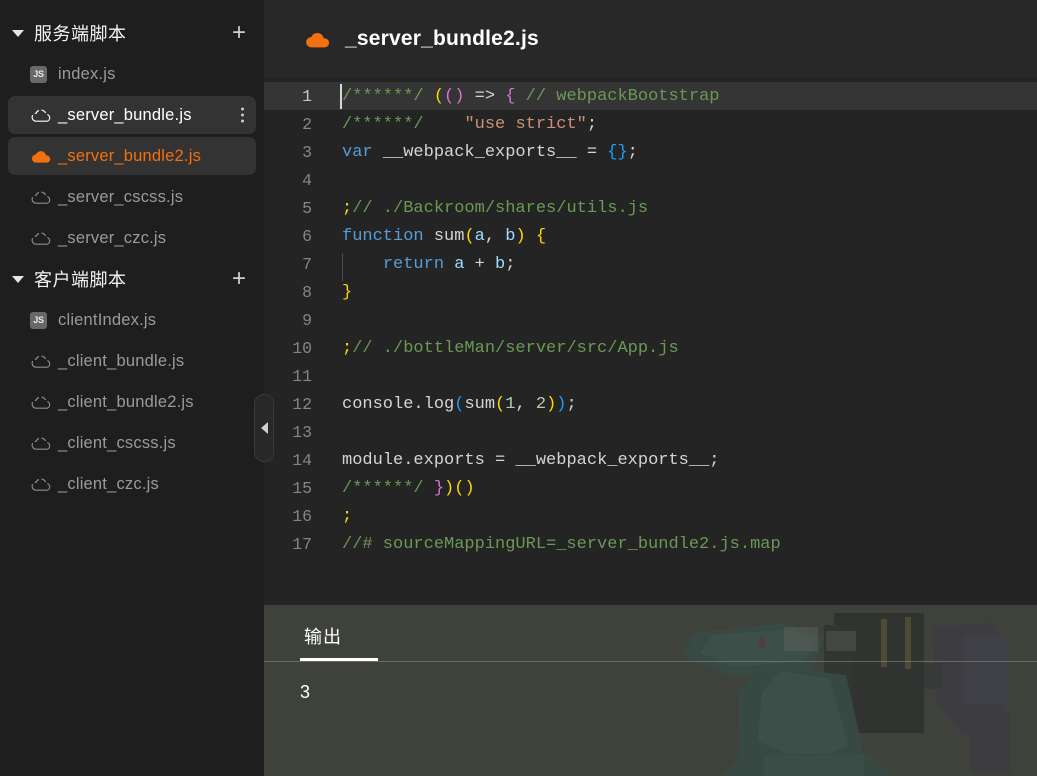 The width and height of the screenshot is (1037, 776). What do you see at coordinates (650, 320) in the screenshot?
I see `code-line: 9` at bounding box center [650, 320].